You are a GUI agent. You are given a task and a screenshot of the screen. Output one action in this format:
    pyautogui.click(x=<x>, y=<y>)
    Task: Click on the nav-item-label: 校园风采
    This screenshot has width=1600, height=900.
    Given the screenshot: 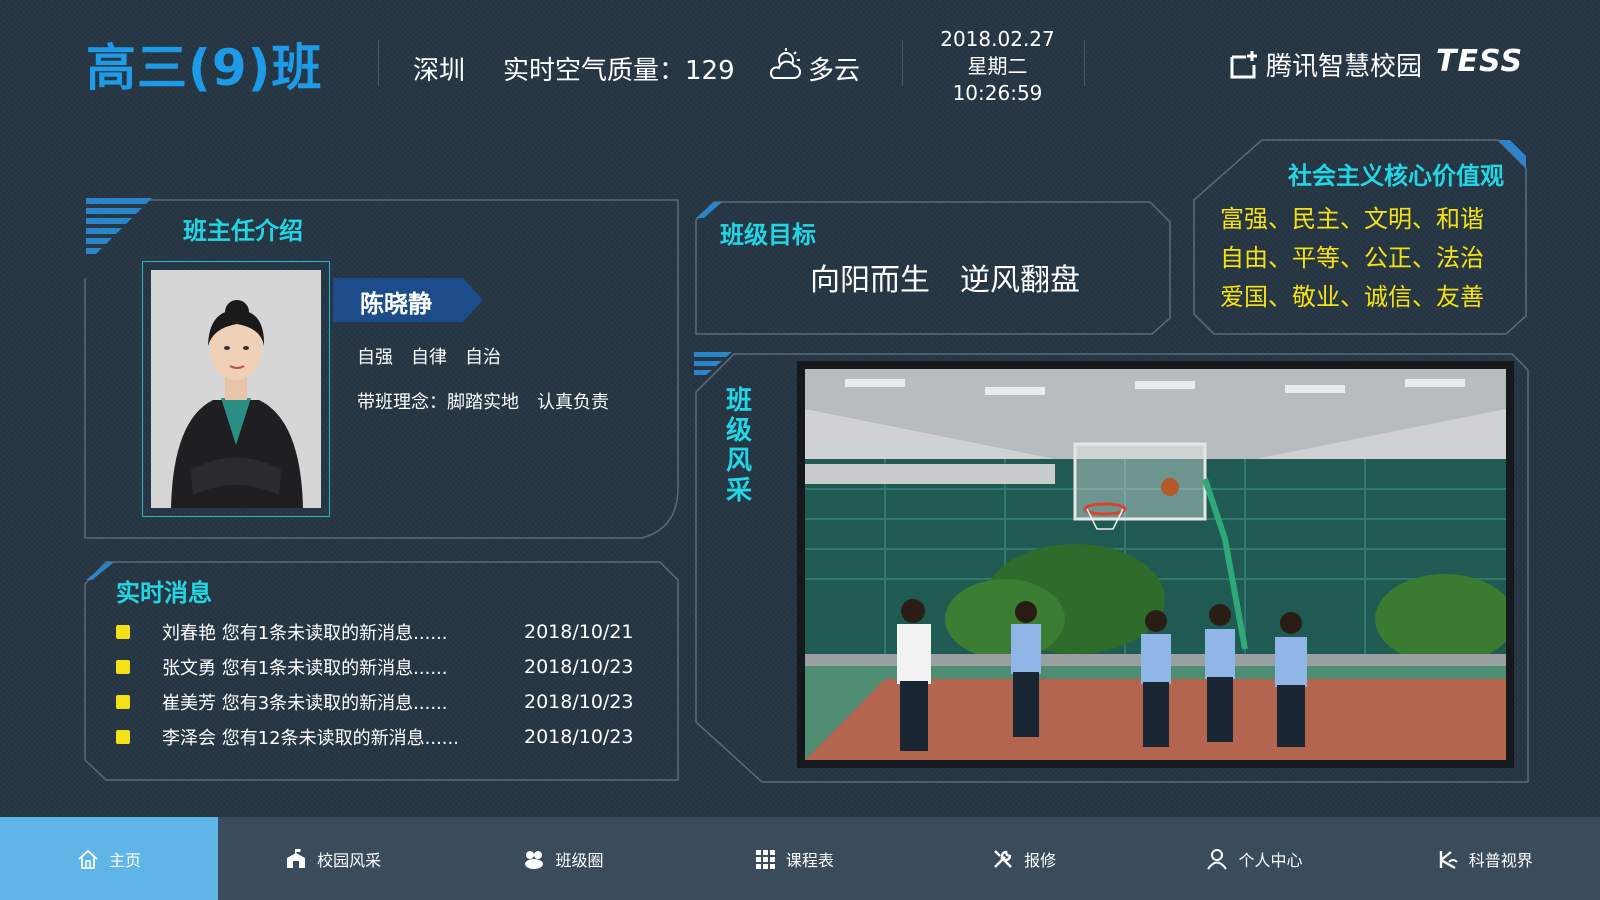 What is the action you would take?
    pyautogui.click(x=349, y=860)
    